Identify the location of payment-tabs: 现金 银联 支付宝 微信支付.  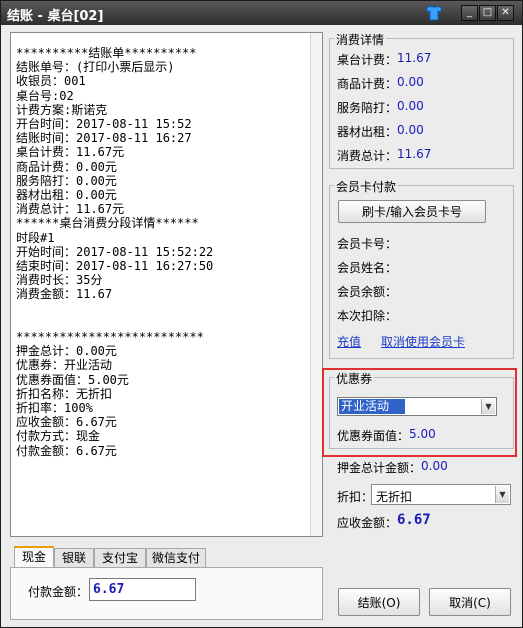
(160, 557).